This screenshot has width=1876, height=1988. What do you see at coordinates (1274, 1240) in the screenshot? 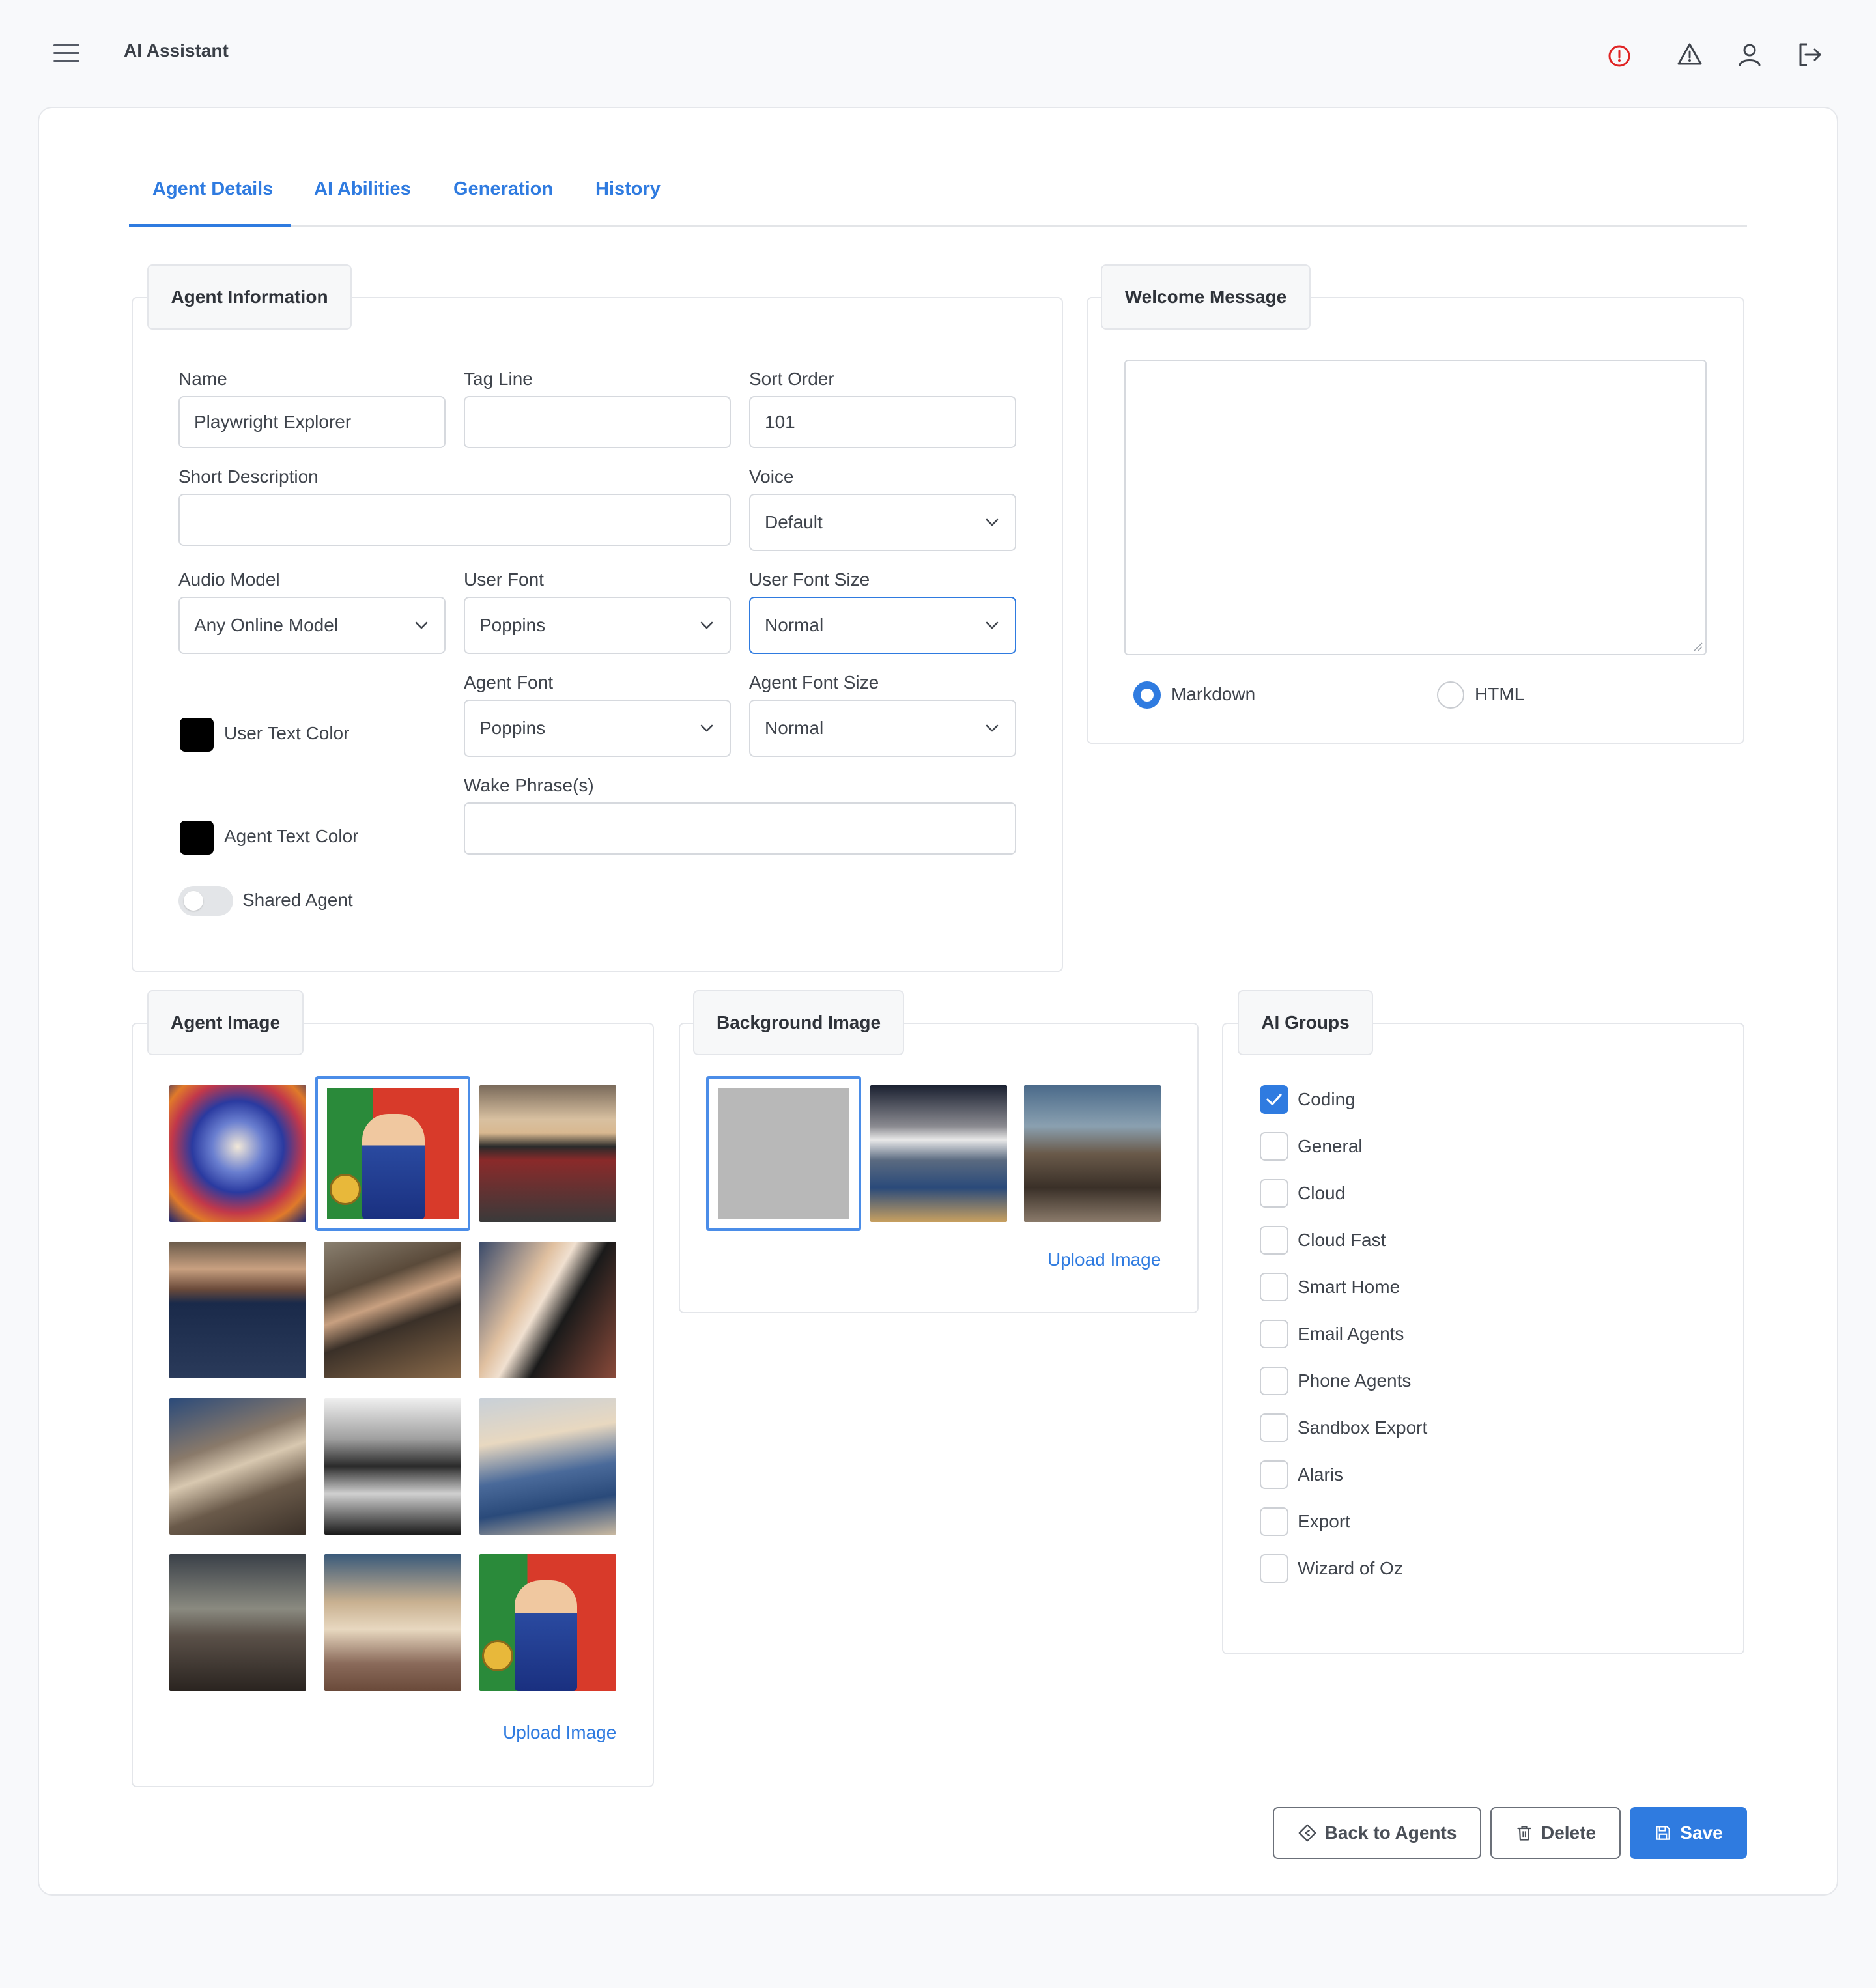
I see `group-checkbox-cloud-fast` at bounding box center [1274, 1240].